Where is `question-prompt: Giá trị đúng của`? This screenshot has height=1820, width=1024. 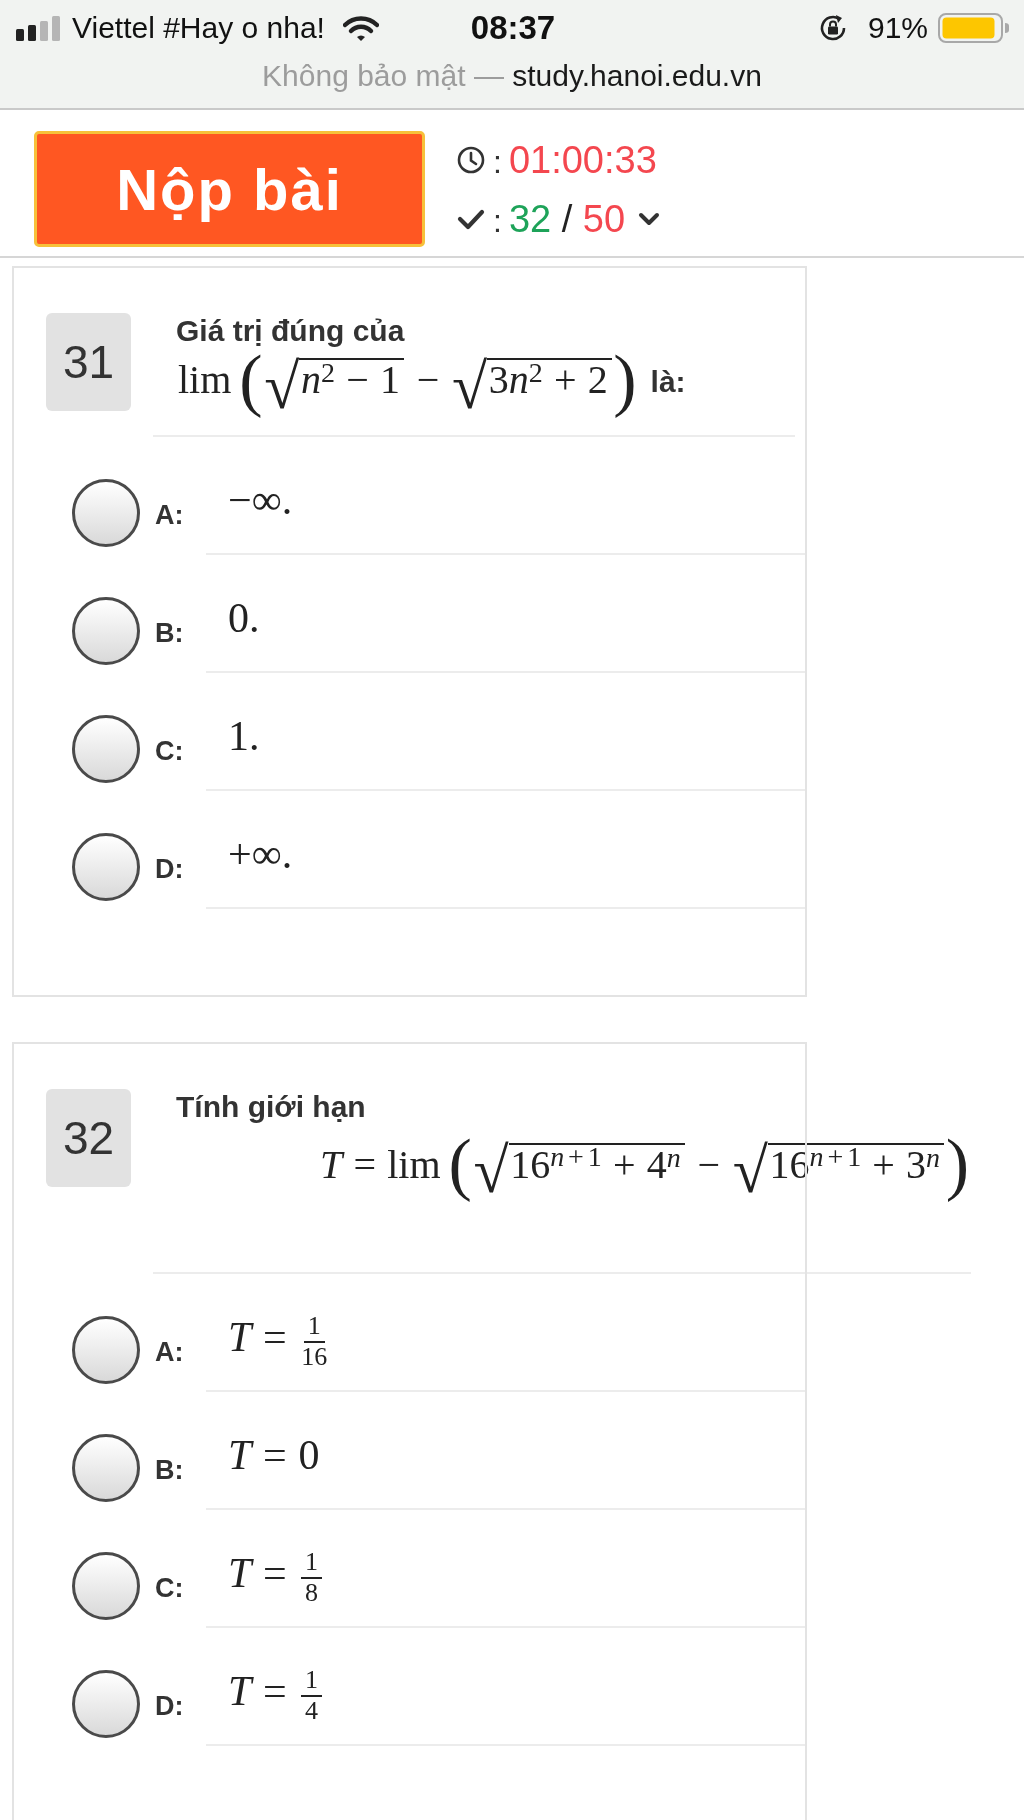
question-prompt: Giá trị đúng của is located at coordinates (291, 331).